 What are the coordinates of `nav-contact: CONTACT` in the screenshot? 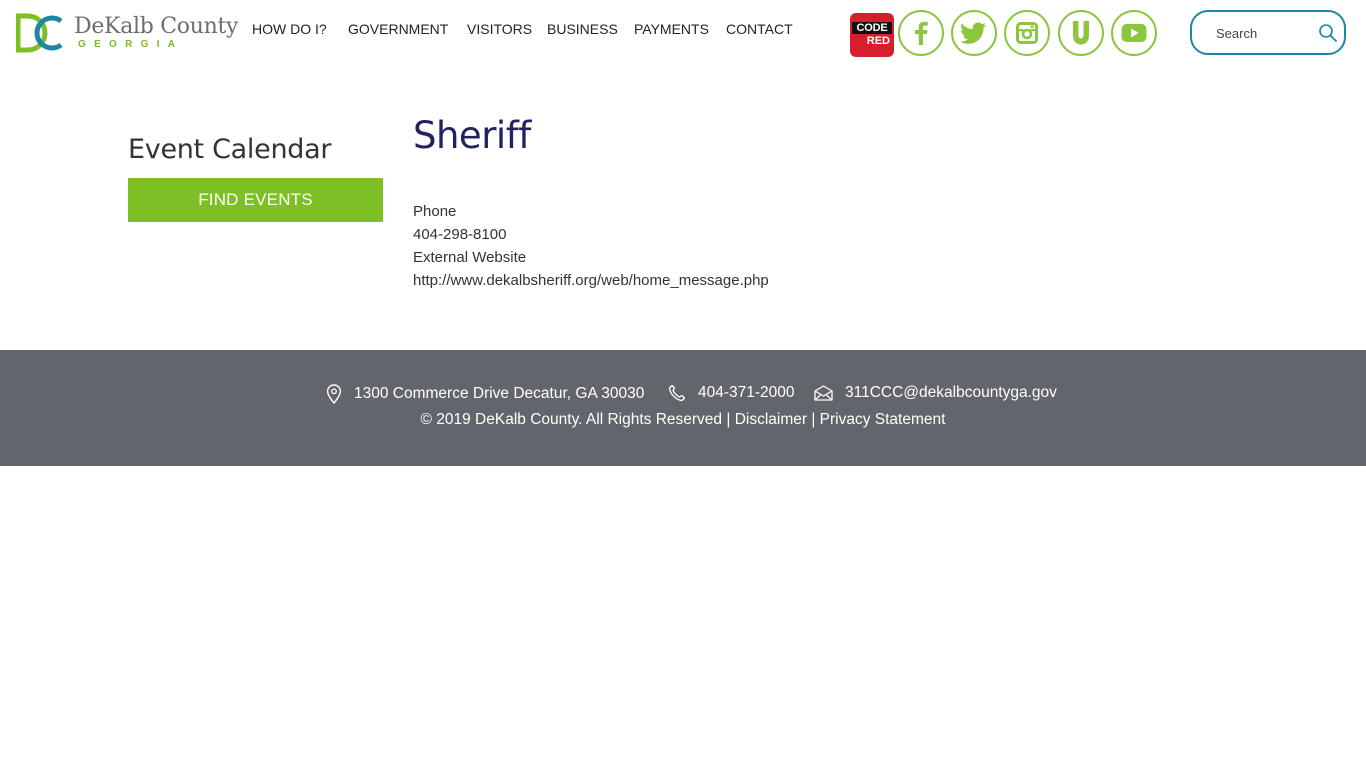 It's located at (759, 29).